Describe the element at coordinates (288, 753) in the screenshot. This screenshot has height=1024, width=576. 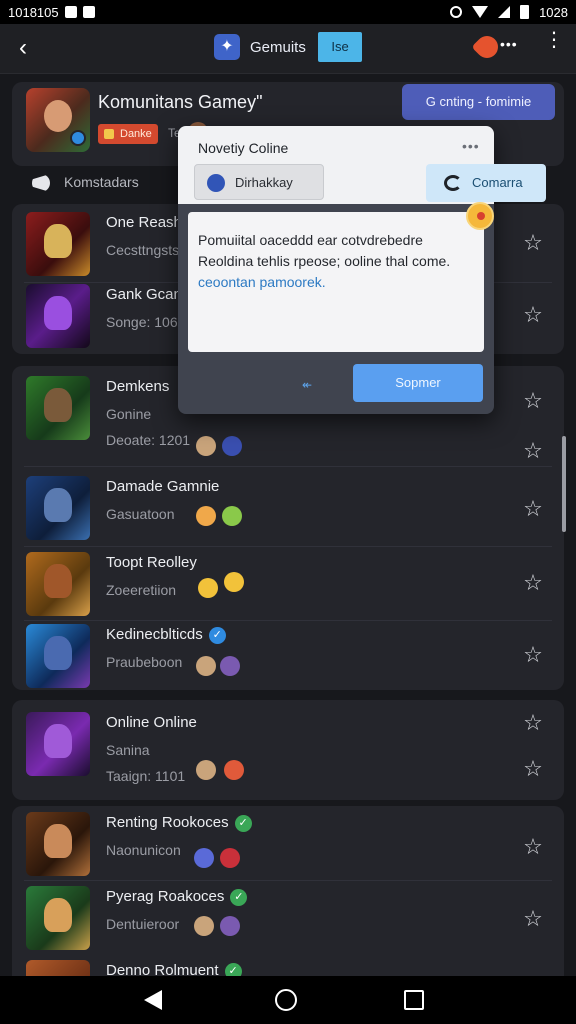
I see `list-item: Online Online Sanina Taaign: 1101 ☆ ☆` at that location.